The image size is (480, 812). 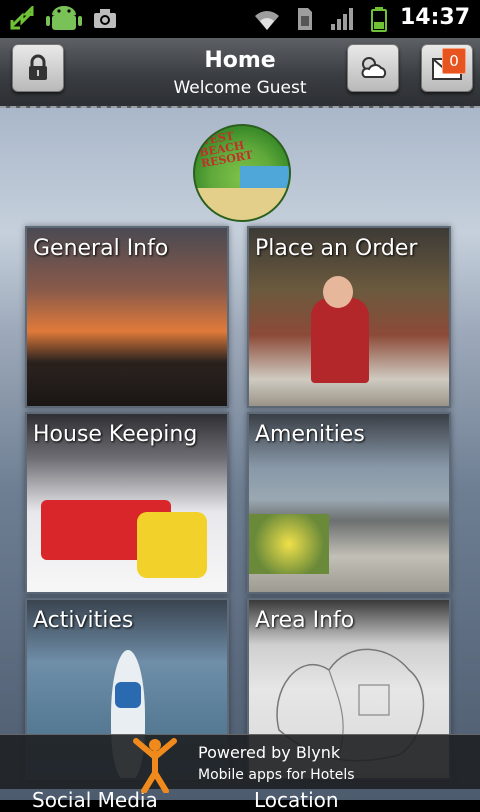 I want to click on powered-by-banner: Powered by Blynk Mobile apps for Hotels, so click(x=240, y=763).